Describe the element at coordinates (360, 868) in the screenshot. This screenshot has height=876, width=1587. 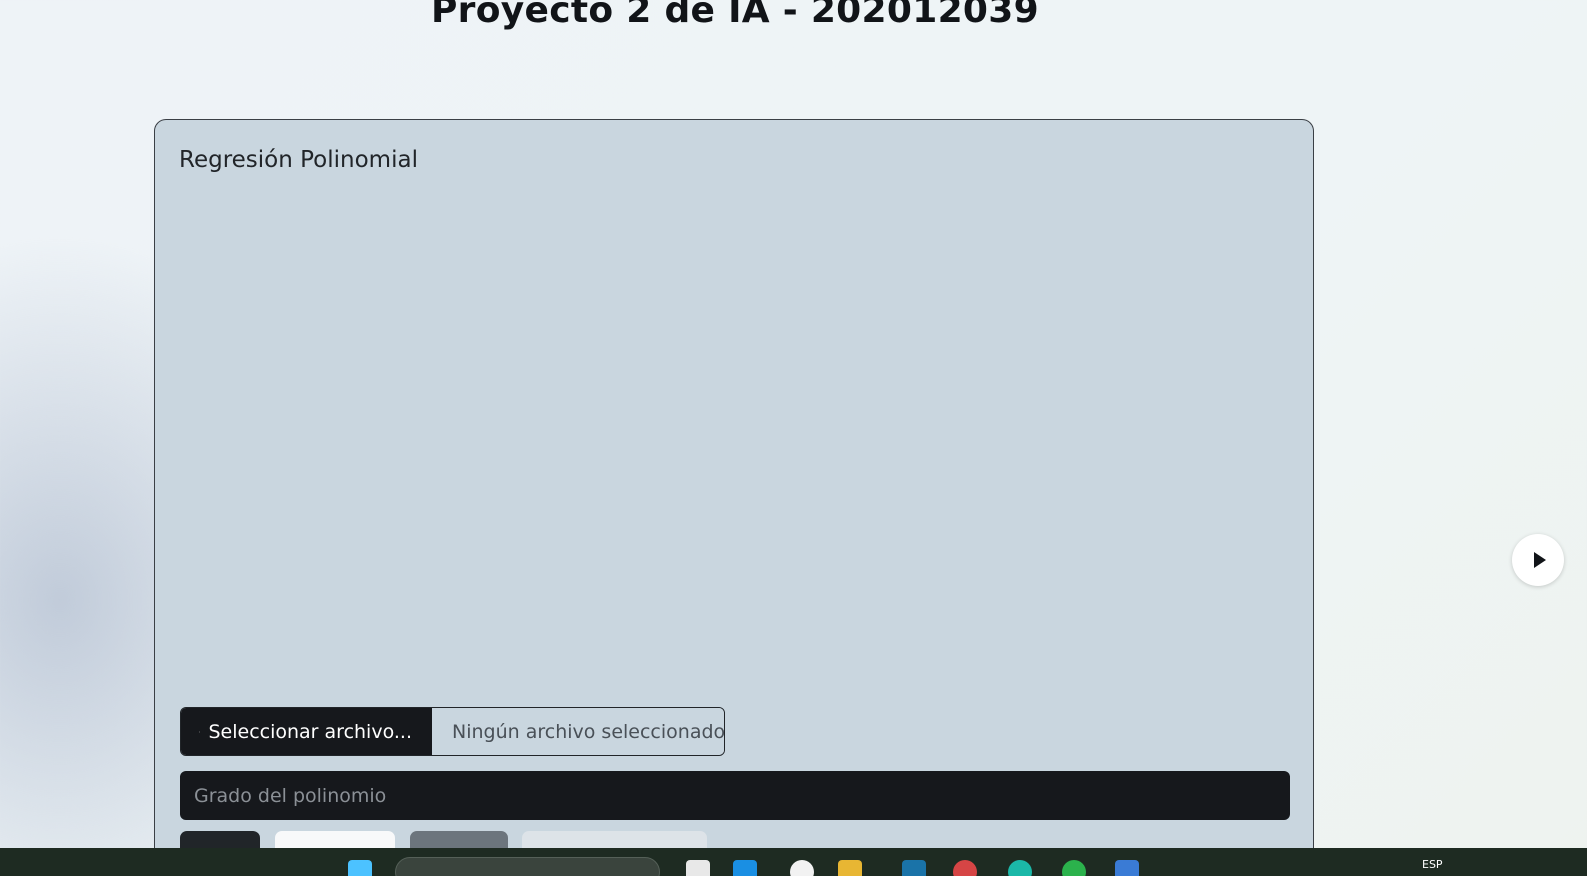
I see `start-icon` at that location.